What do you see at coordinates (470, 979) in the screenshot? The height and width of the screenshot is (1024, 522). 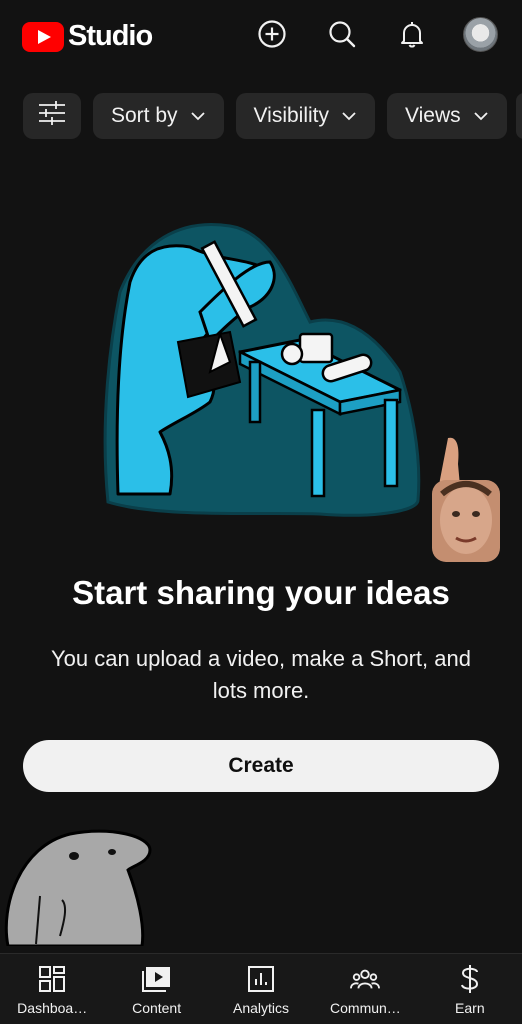 I see `dollar-icon` at bounding box center [470, 979].